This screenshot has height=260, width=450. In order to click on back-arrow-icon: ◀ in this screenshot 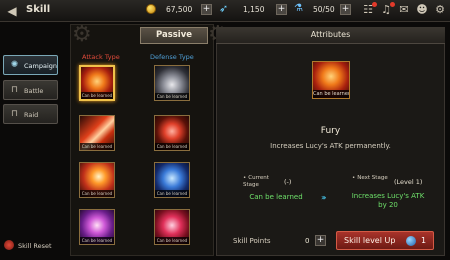, I will do `click(12, 11)`.